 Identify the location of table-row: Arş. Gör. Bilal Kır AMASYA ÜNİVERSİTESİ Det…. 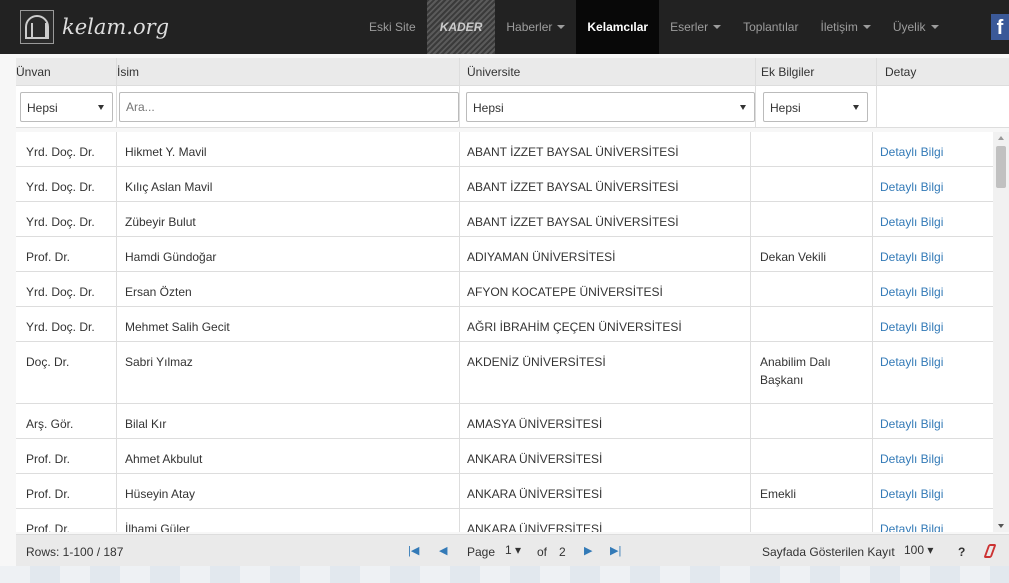
(504, 421).